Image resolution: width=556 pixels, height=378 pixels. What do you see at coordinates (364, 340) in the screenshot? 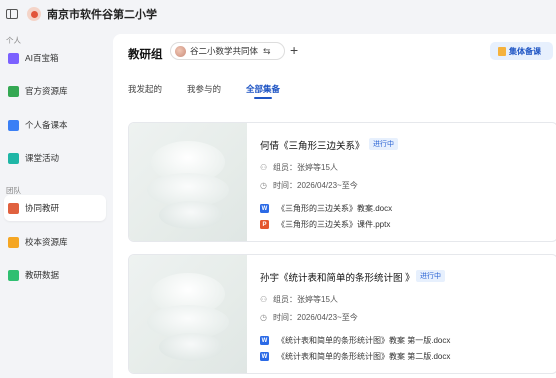
I see `file-name: 《统计表和简单的条形统计图》教案 第一版.docx` at bounding box center [364, 340].